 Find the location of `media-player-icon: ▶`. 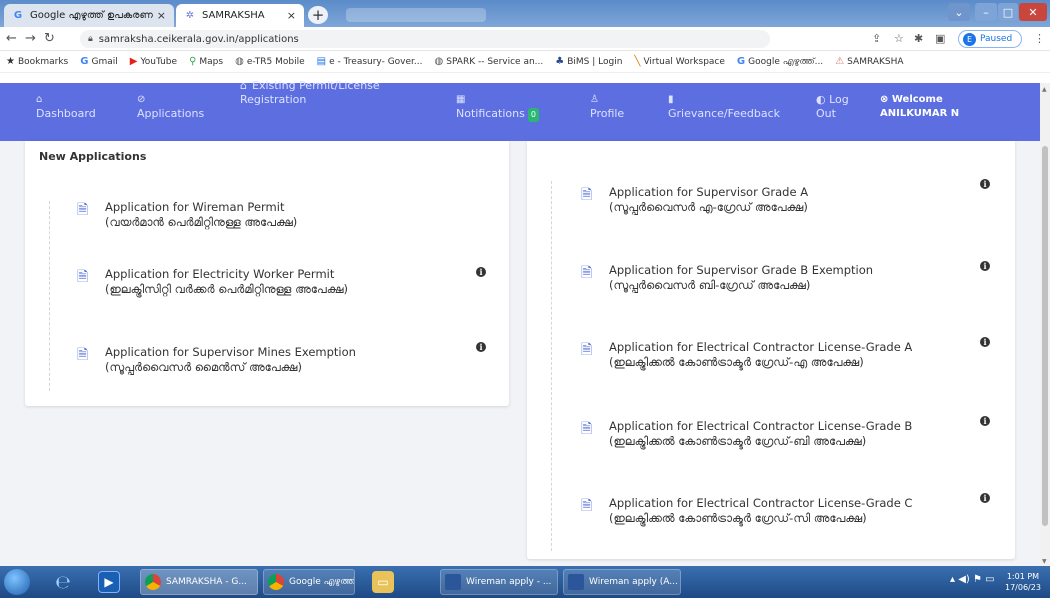

media-player-icon: ▶ is located at coordinates (109, 582).